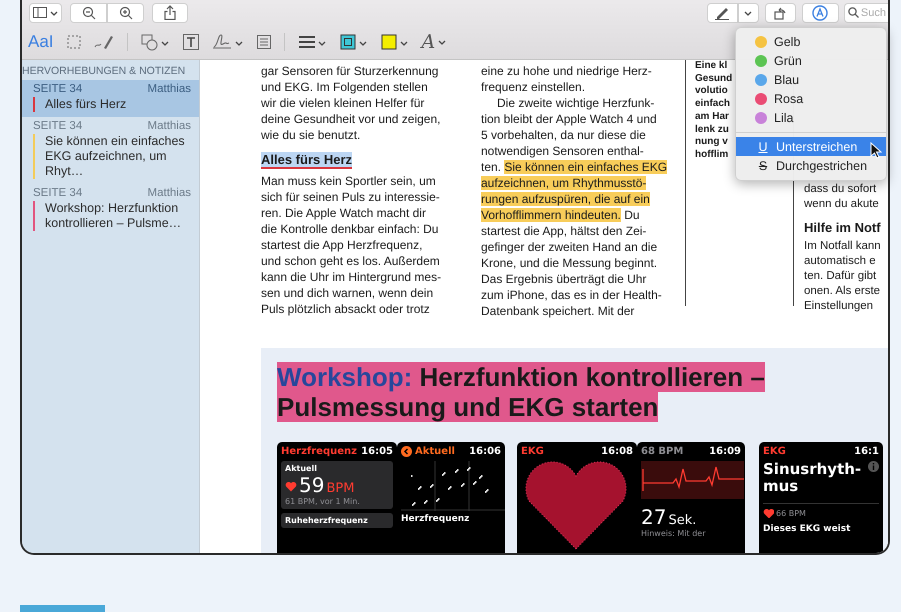 The height and width of the screenshot is (612, 901). I want to click on countdown-value: 27, so click(653, 517).